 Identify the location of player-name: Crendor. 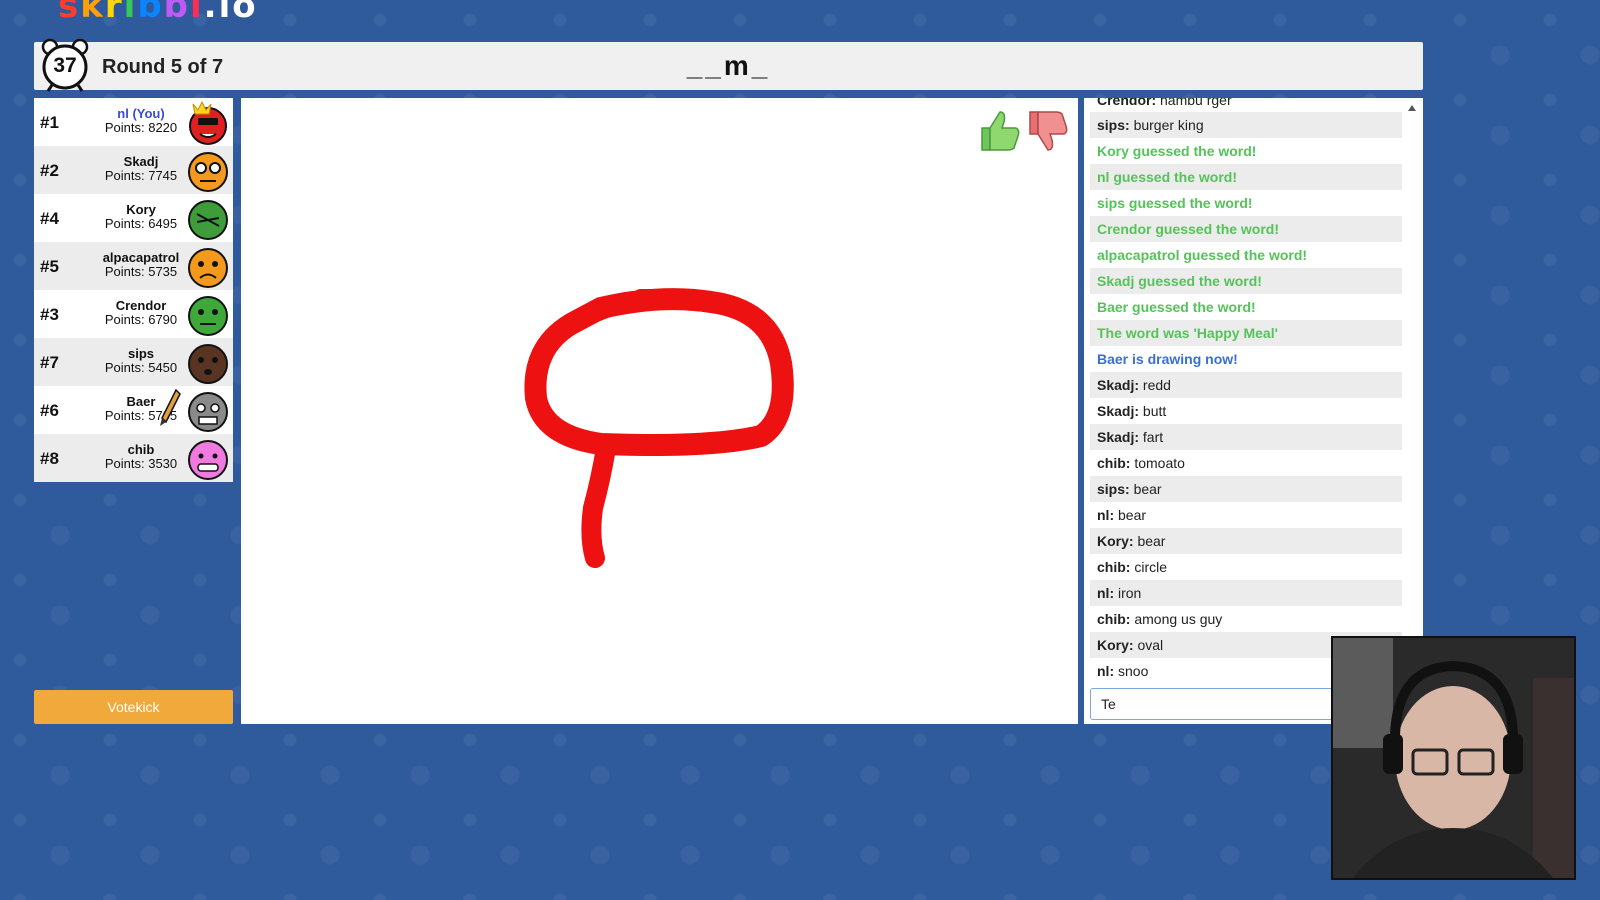
(141, 305).